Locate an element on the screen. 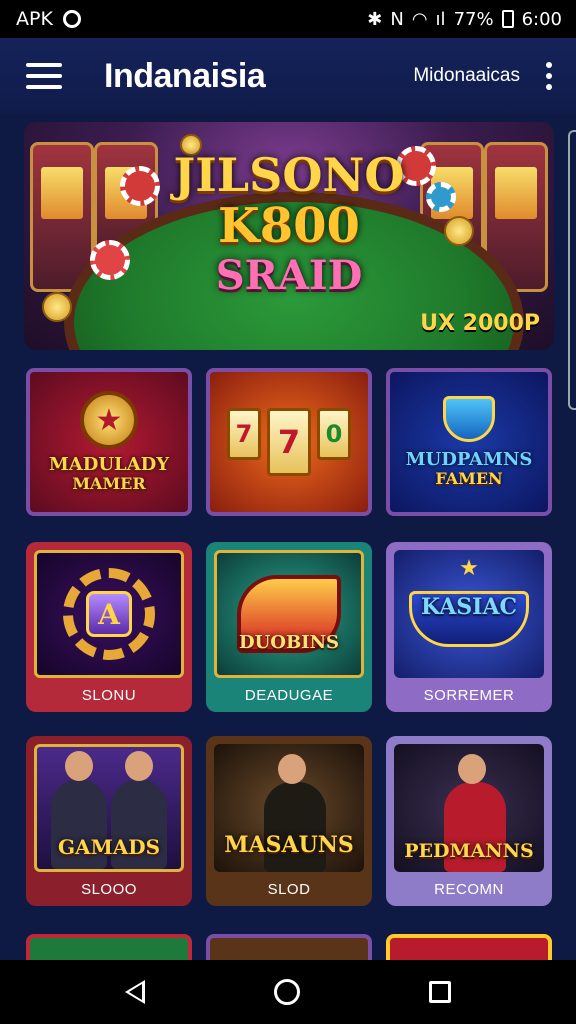 The image size is (576, 1024). nfc-icon: N is located at coordinates (397, 19).